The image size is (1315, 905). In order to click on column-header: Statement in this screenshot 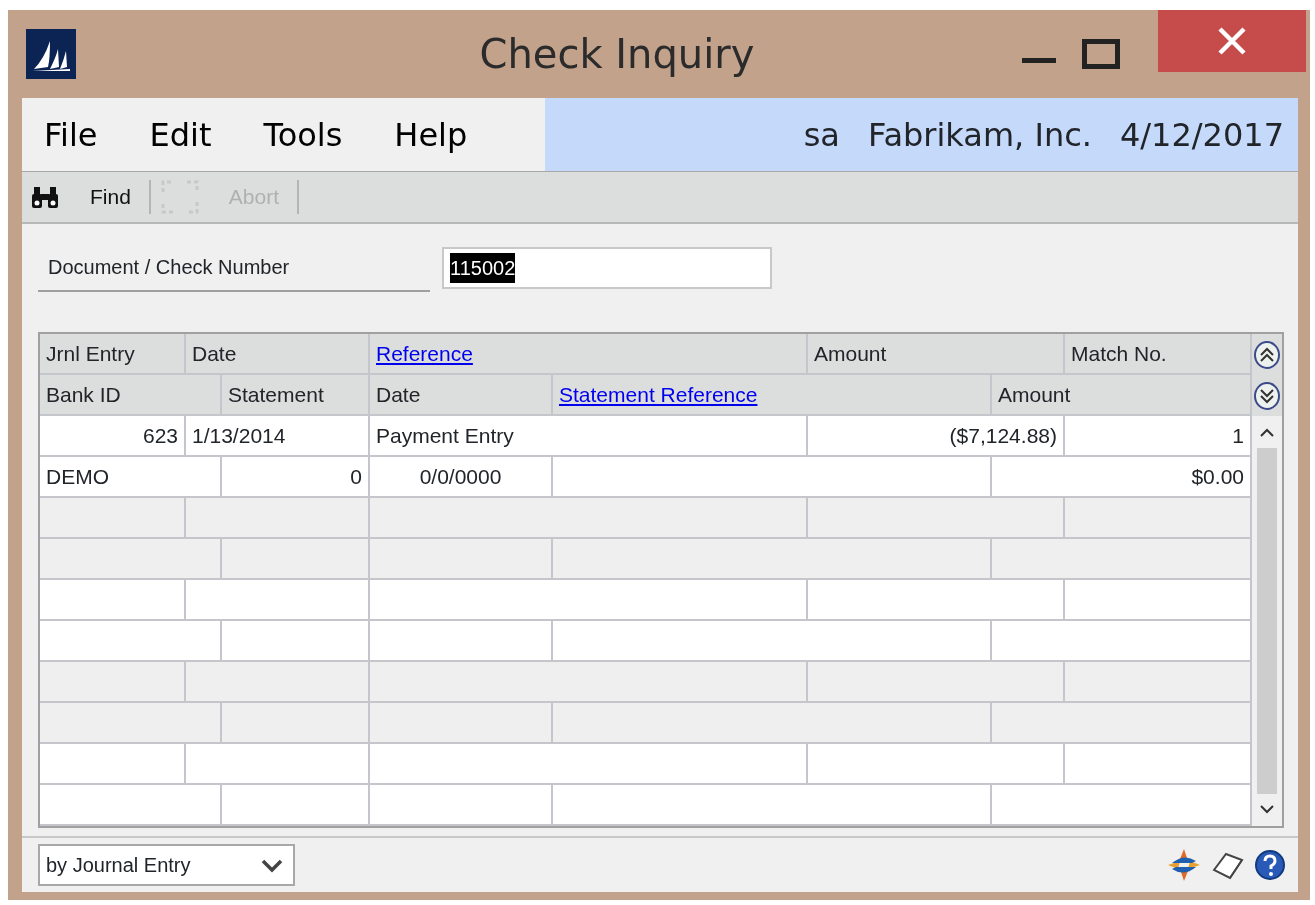, I will do `click(296, 394)`.